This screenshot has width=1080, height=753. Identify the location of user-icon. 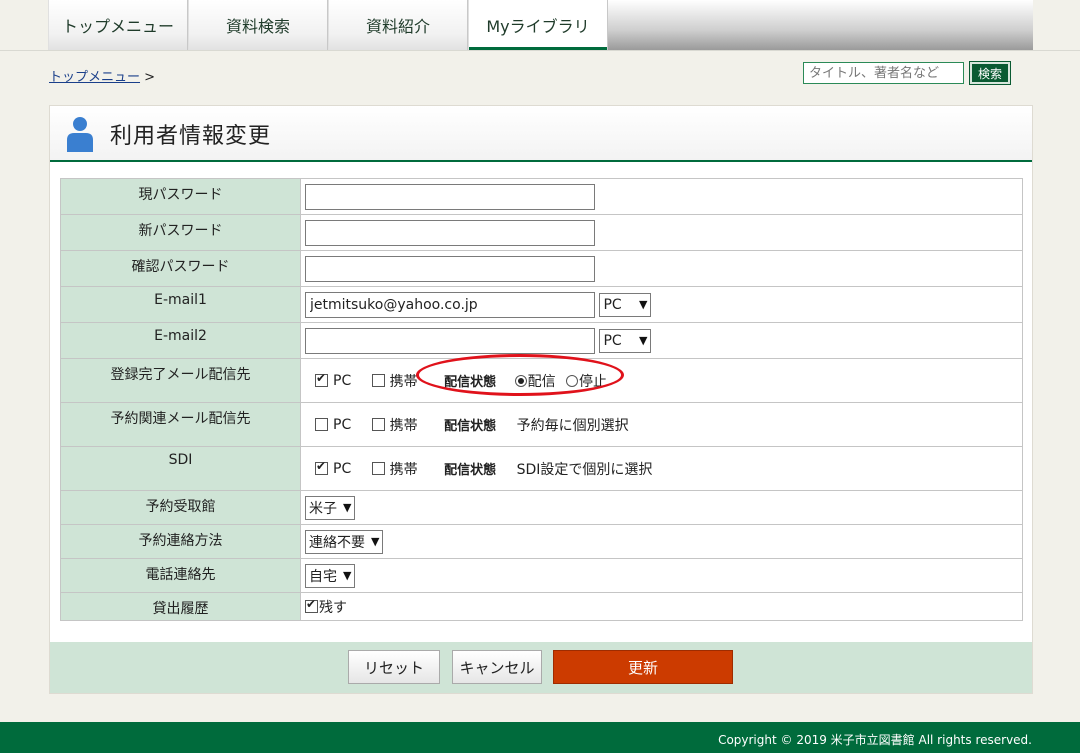
(80, 134).